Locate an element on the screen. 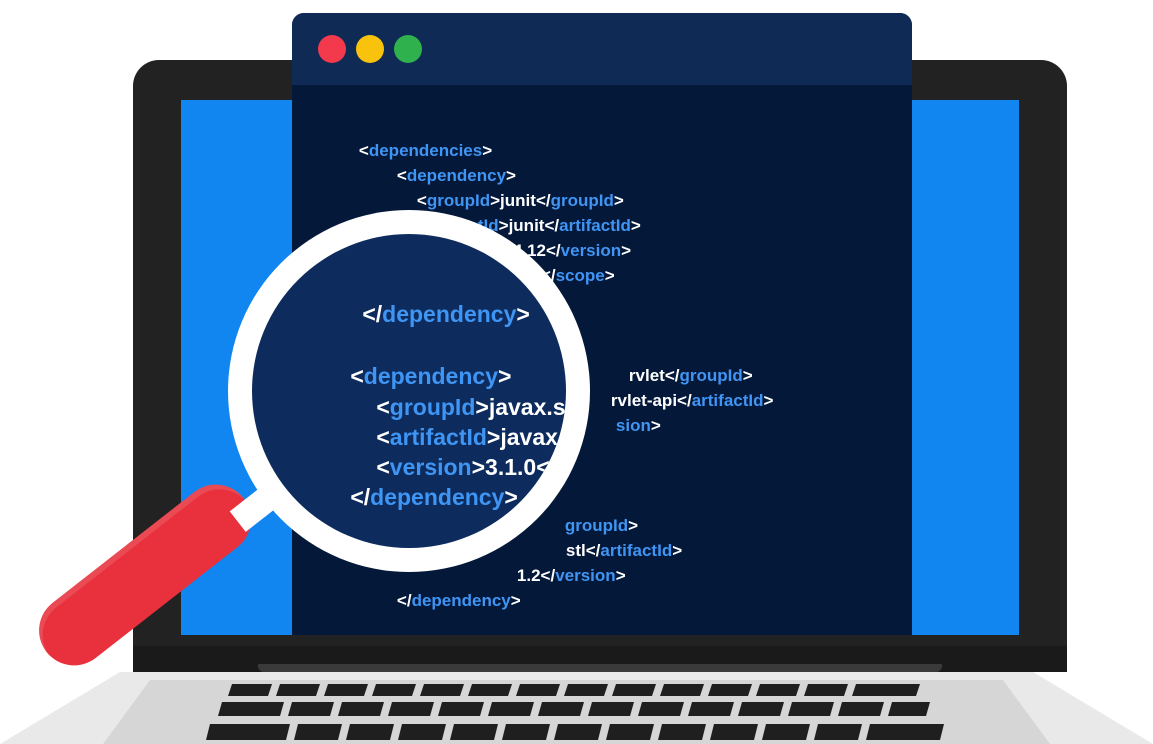  window-titlebar is located at coordinates (602, 49).